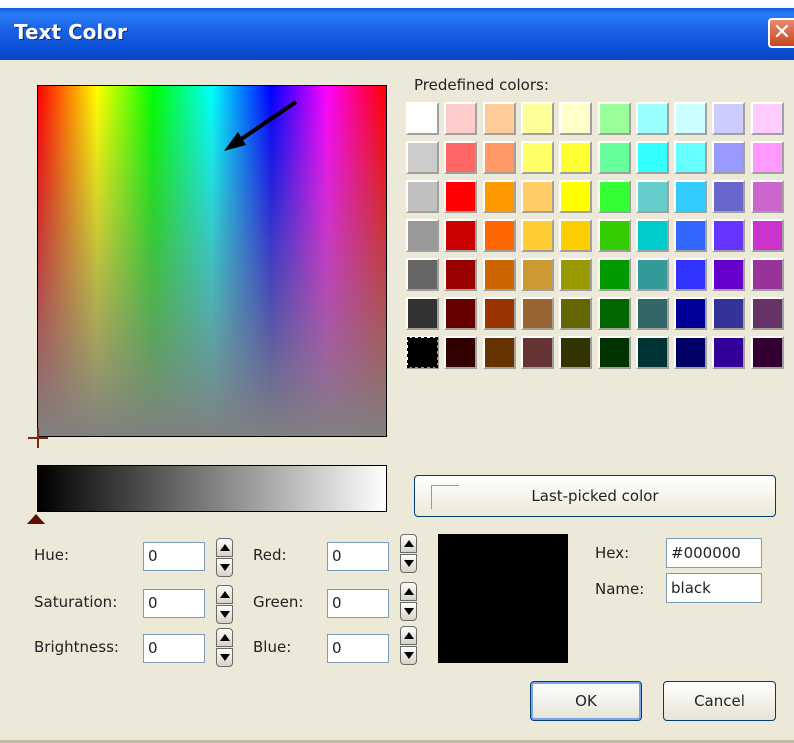 This screenshot has width=794, height=743. Describe the element at coordinates (397, 34) in the screenshot. I see `title-bar: Text Color ✕` at that location.